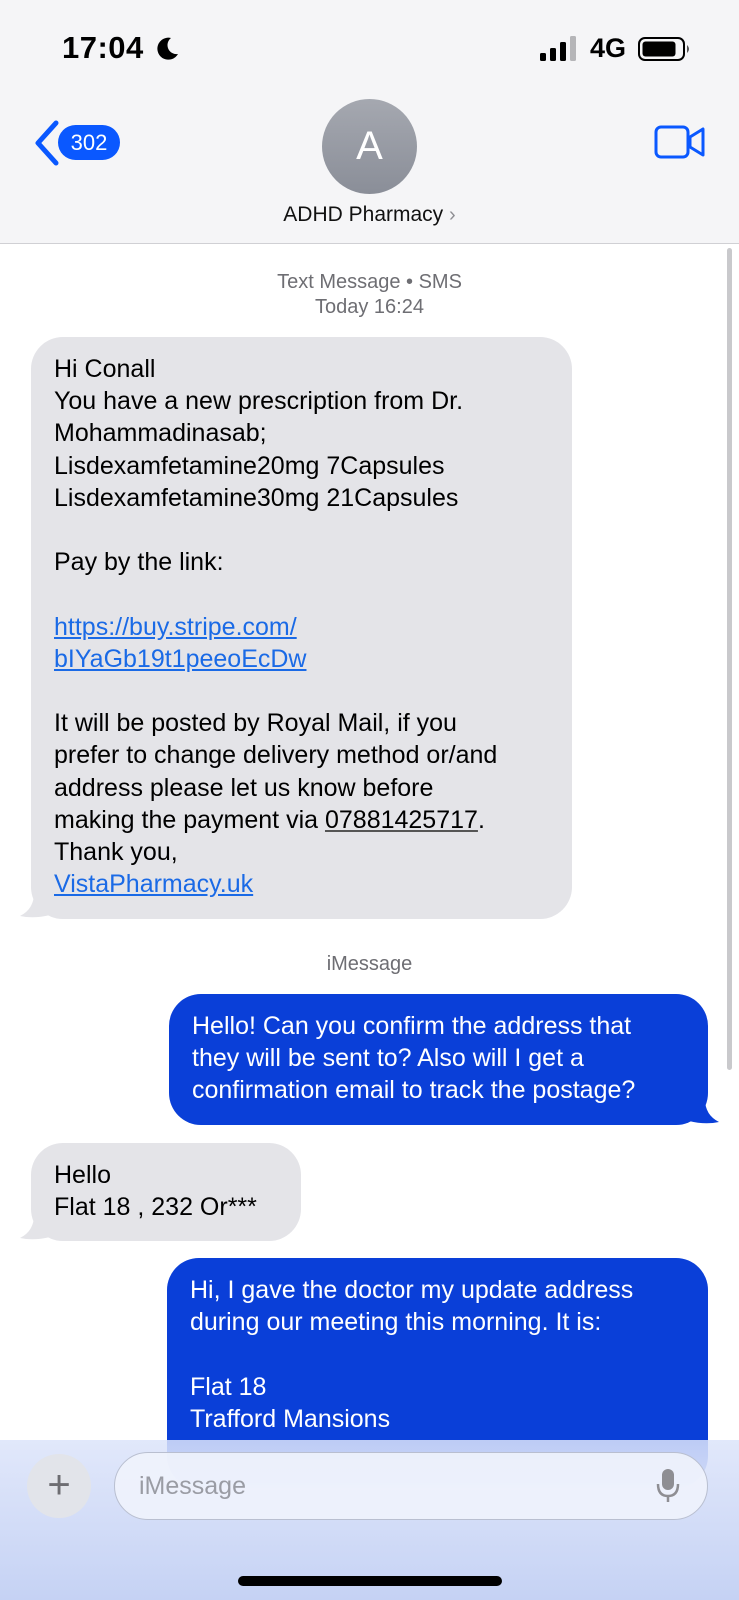 The width and height of the screenshot is (739, 1600). What do you see at coordinates (668, 1486) in the screenshot?
I see `microphone-icon` at bounding box center [668, 1486].